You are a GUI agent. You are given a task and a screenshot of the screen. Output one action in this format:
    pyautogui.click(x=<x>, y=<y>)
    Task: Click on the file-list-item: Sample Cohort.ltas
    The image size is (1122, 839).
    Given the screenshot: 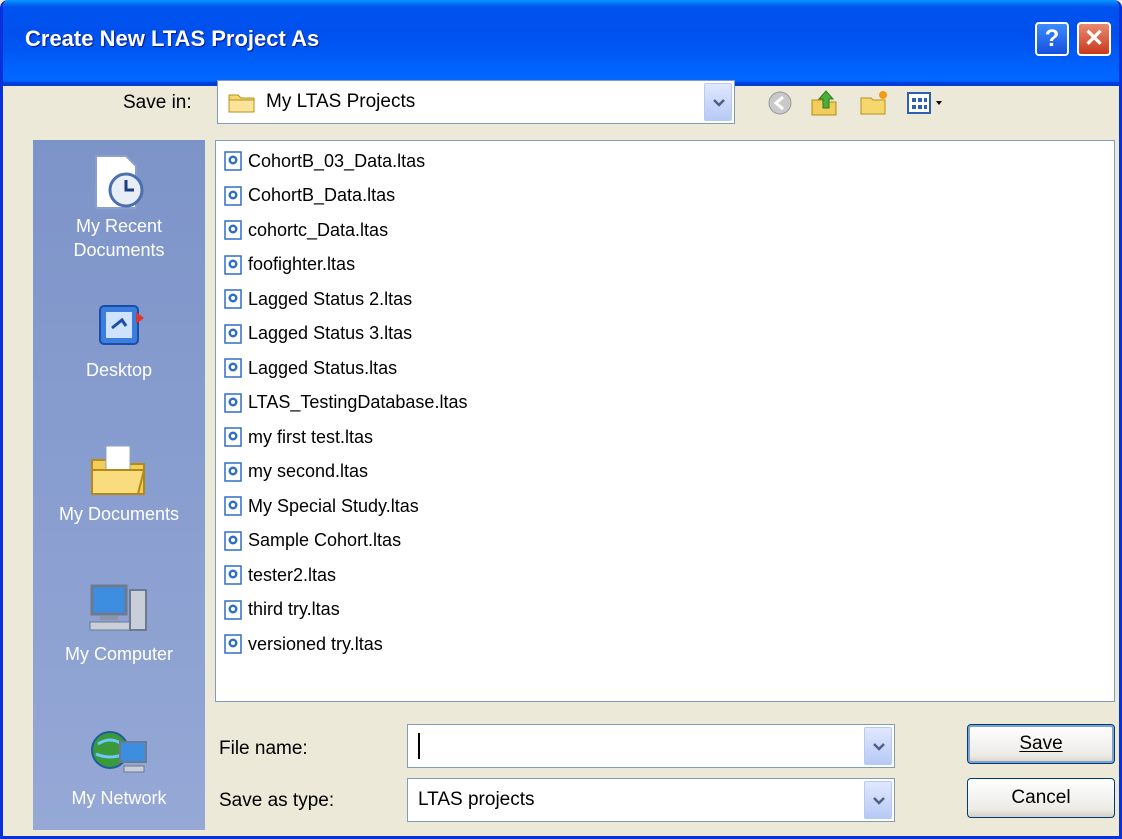 What is the action you would take?
    pyautogui.click(x=312, y=541)
    